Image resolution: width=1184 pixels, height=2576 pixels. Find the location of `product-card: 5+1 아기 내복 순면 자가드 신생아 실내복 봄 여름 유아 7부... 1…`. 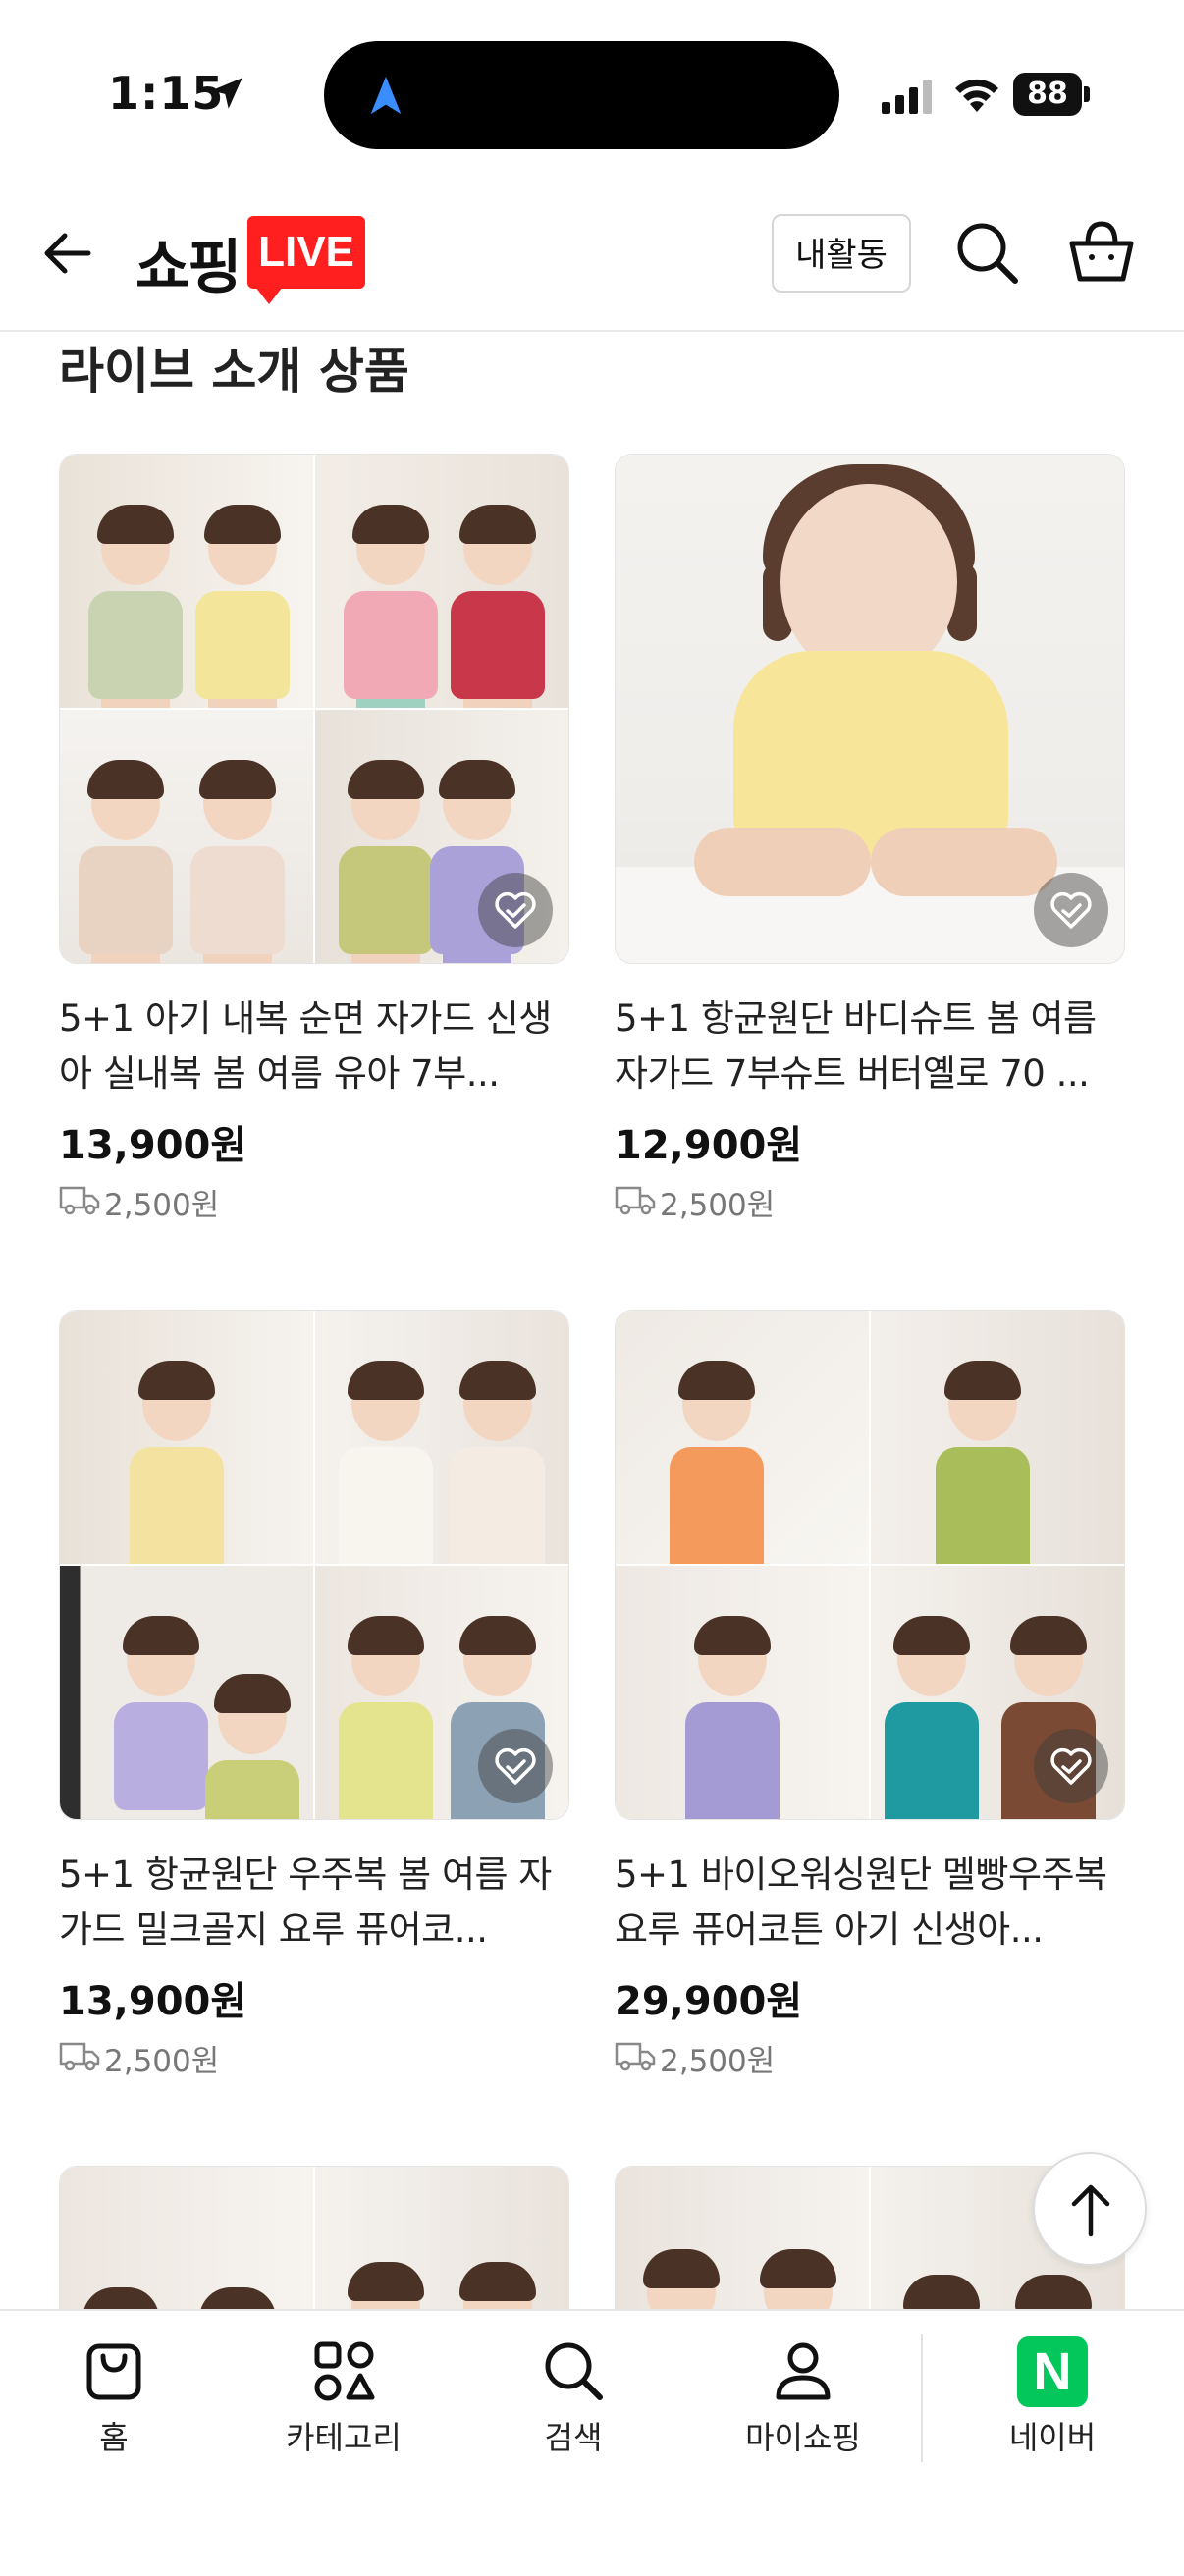

product-card: 5+1 아기 내복 순면 자가드 신생아 실내복 봄 여름 유아 7부... 1… is located at coordinates (314, 838).